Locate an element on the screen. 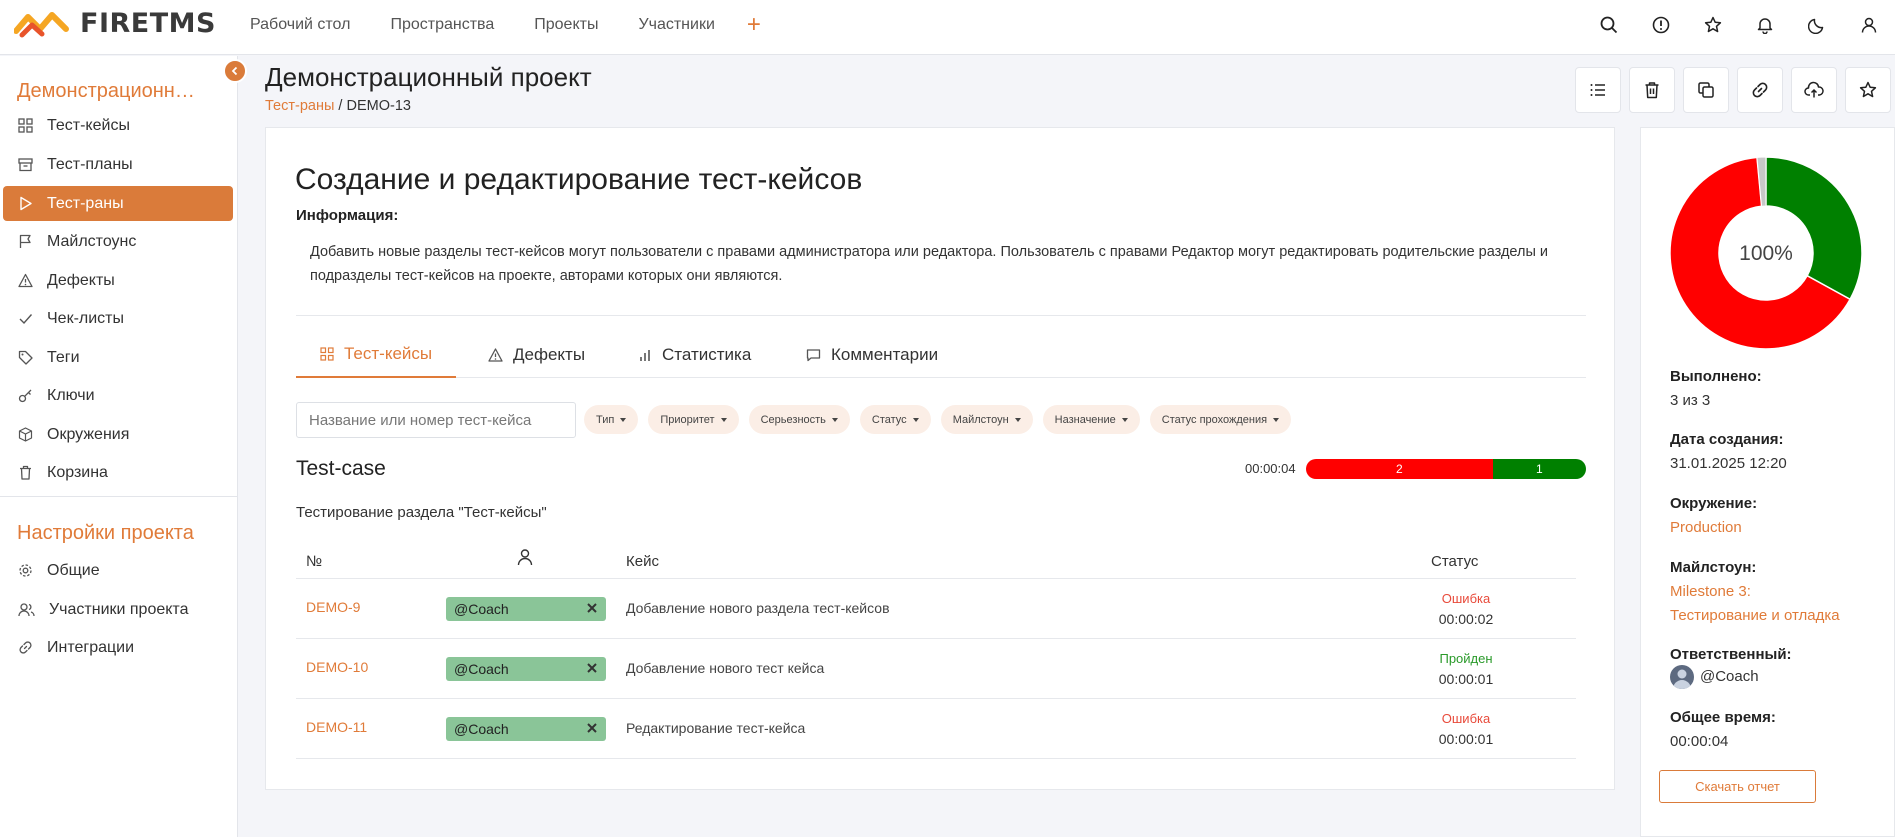 Image resolution: width=1895 pixels, height=837 pixels. cloud-upload-icon is located at coordinates (1814, 89).